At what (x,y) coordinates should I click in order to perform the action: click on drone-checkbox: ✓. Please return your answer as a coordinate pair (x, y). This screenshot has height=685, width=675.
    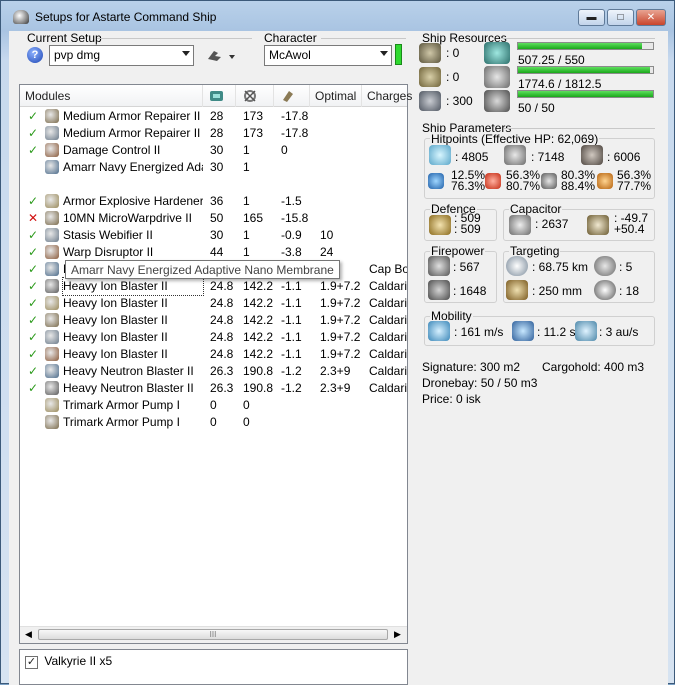
    Looking at the image, I should click on (31, 662).